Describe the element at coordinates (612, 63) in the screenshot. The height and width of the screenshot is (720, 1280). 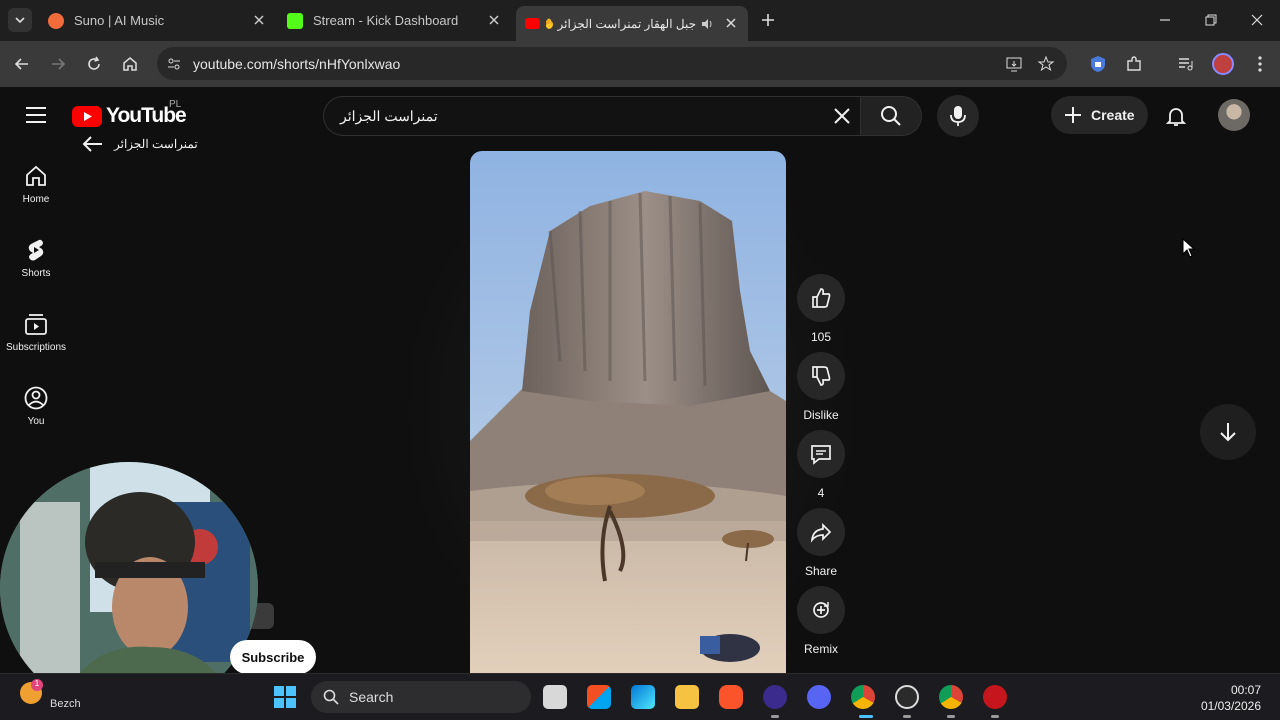
I see `address-bar: youtube.com/shorts/nHfYonlxwao` at that location.